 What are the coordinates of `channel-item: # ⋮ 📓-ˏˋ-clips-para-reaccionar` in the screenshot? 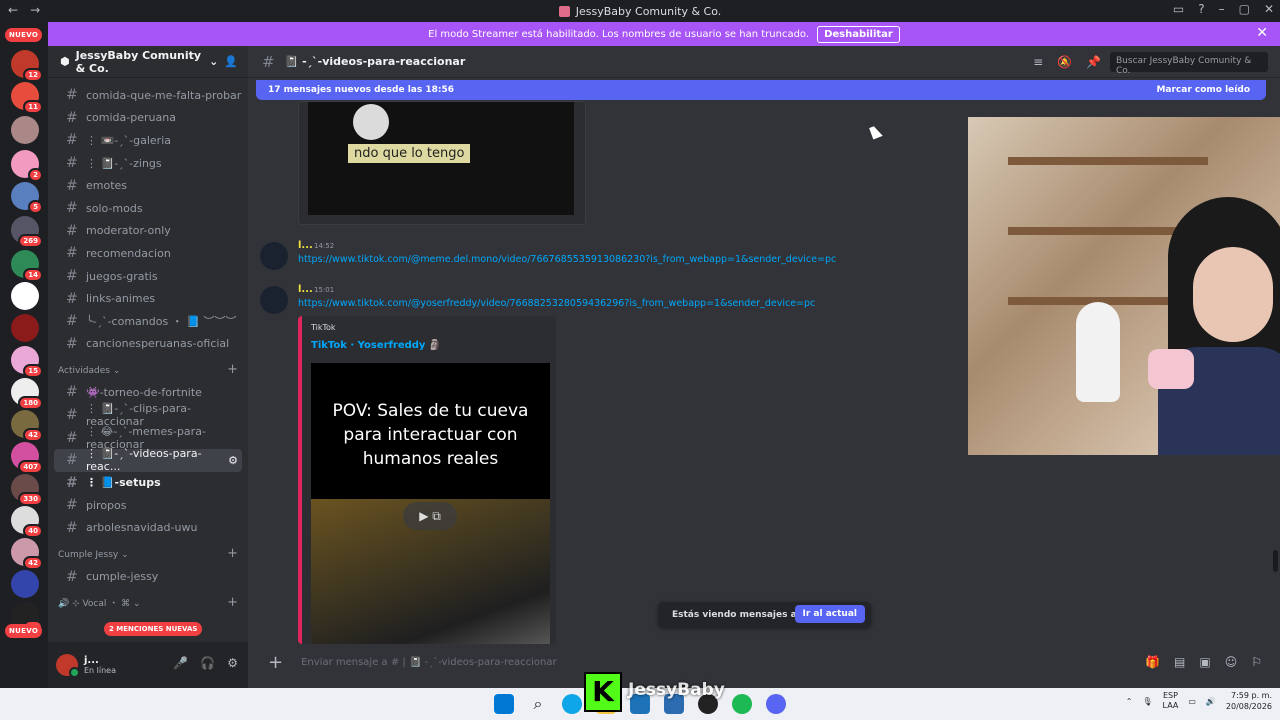 It's located at (148, 415).